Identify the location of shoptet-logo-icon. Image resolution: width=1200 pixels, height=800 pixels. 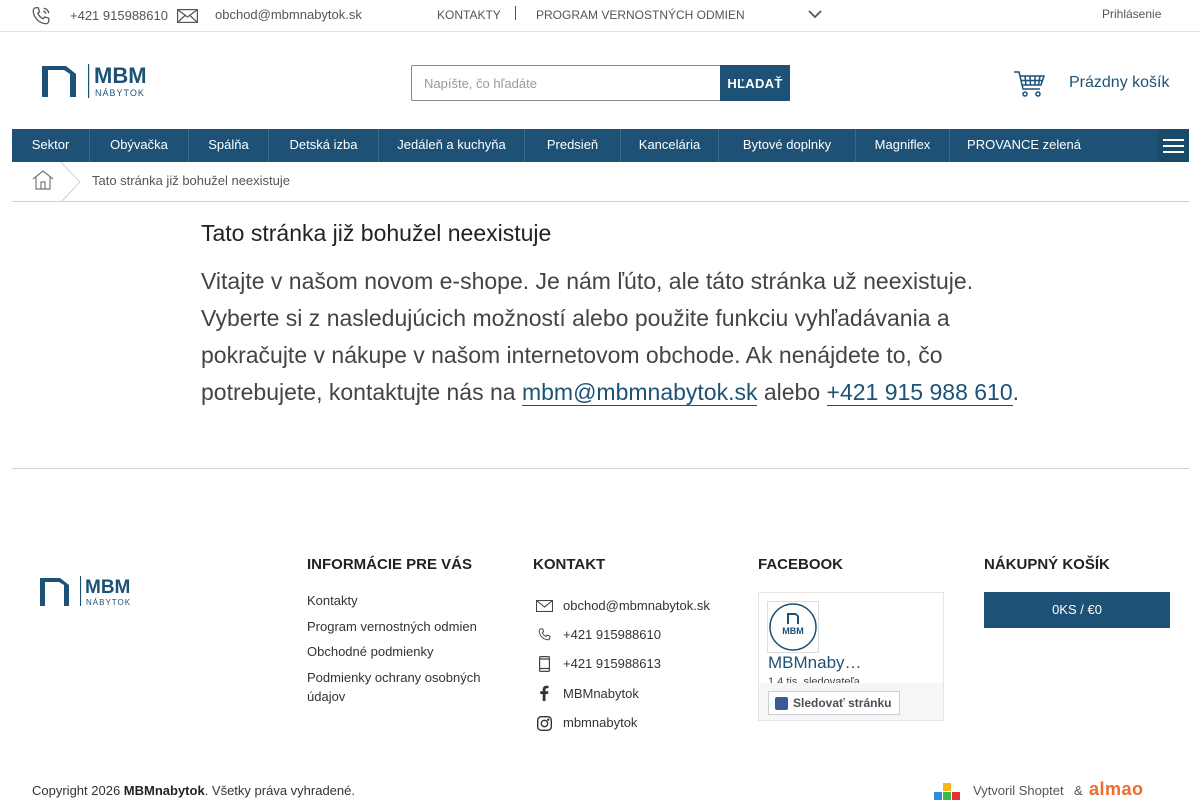
(947, 790).